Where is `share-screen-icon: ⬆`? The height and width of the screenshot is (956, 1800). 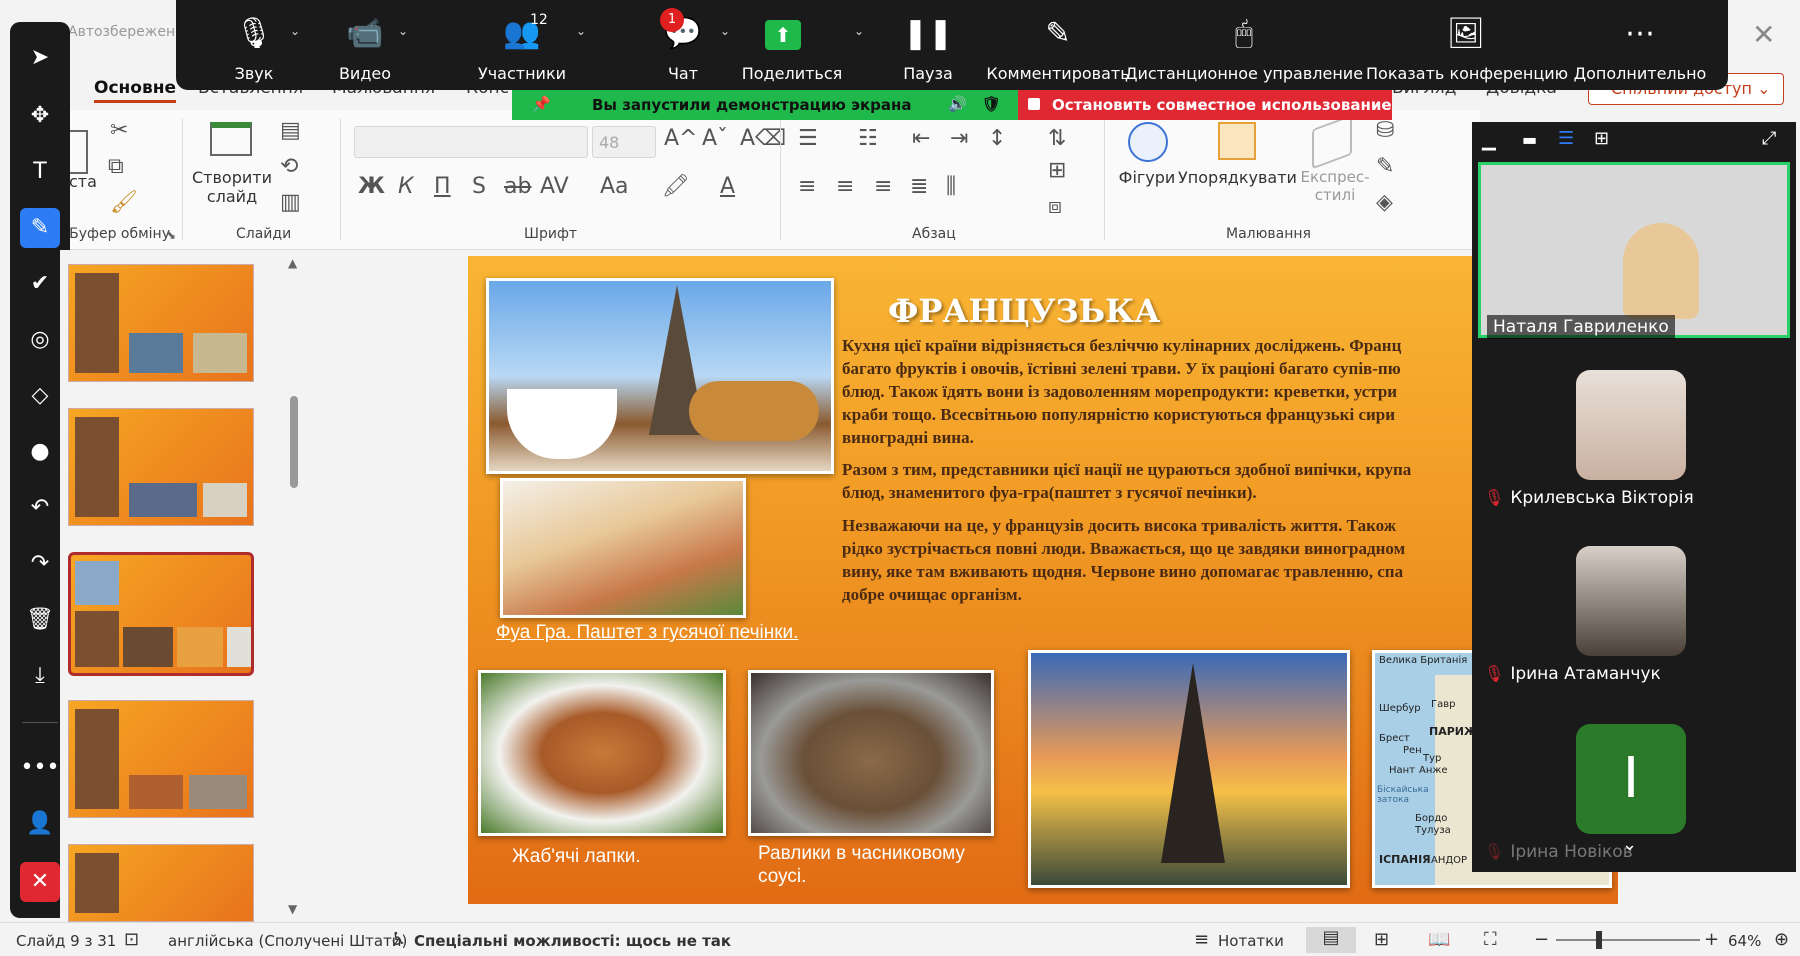 share-screen-icon: ⬆ is located at coordinates (783, 35).